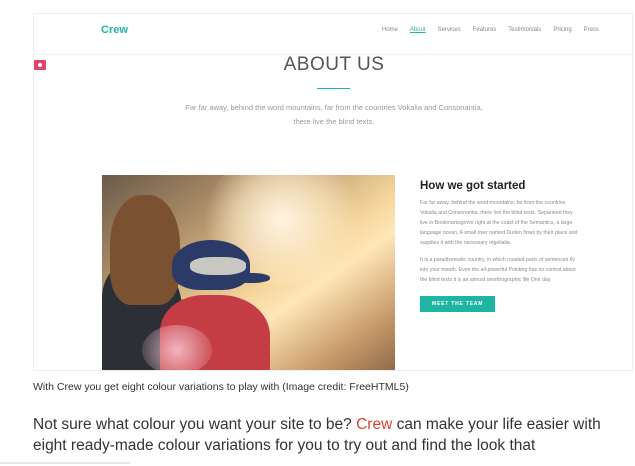 The width and height of the screenshot is (635, 466). I want to click on bottom-divider, so click(65, 463).